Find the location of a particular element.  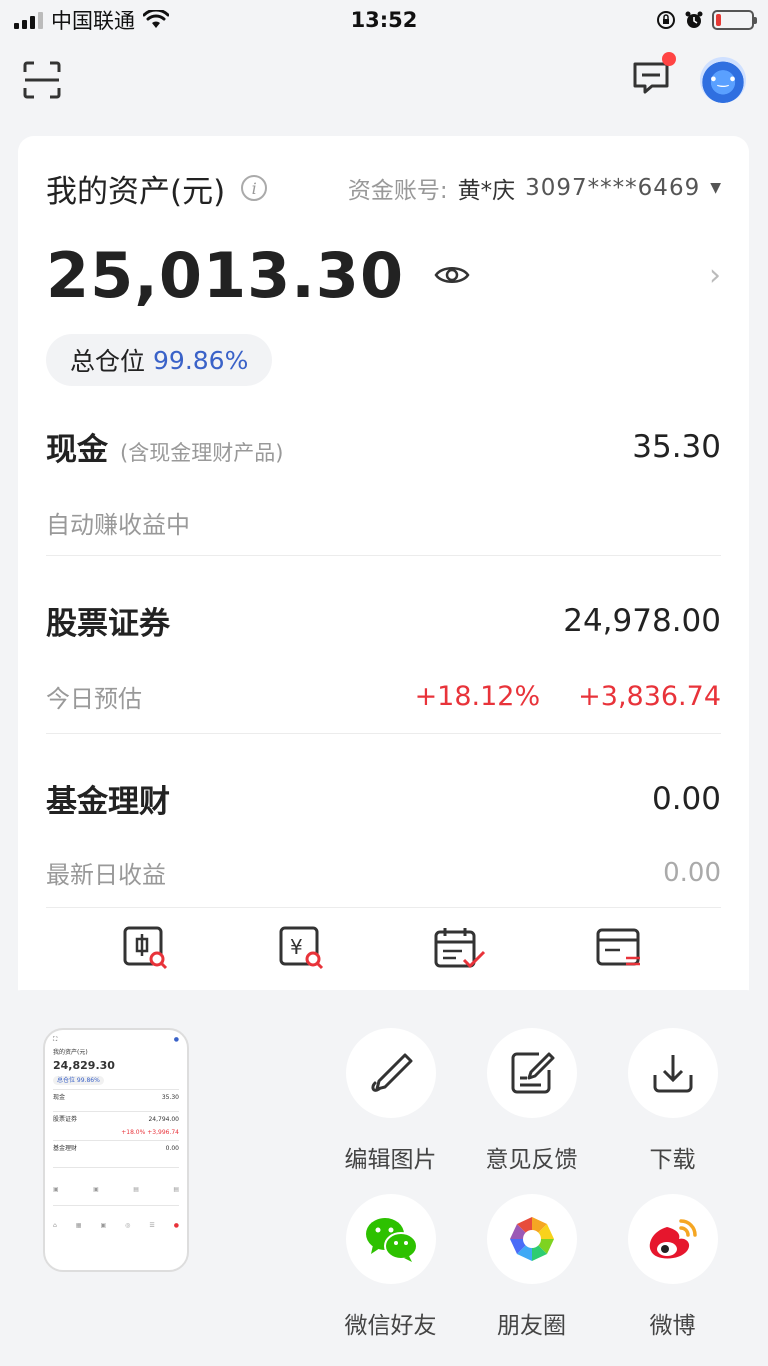

cash-sub-row: 自动赚收益中 is located at coordinates (383, 522).